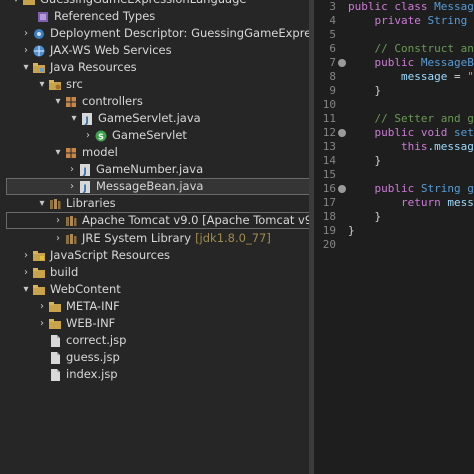 The height and width of the screenshot is (474, 474). Describe the element at coordinates (137, 238) in the screenshot. I see `tree-item-label: JRE System Library` at that location.